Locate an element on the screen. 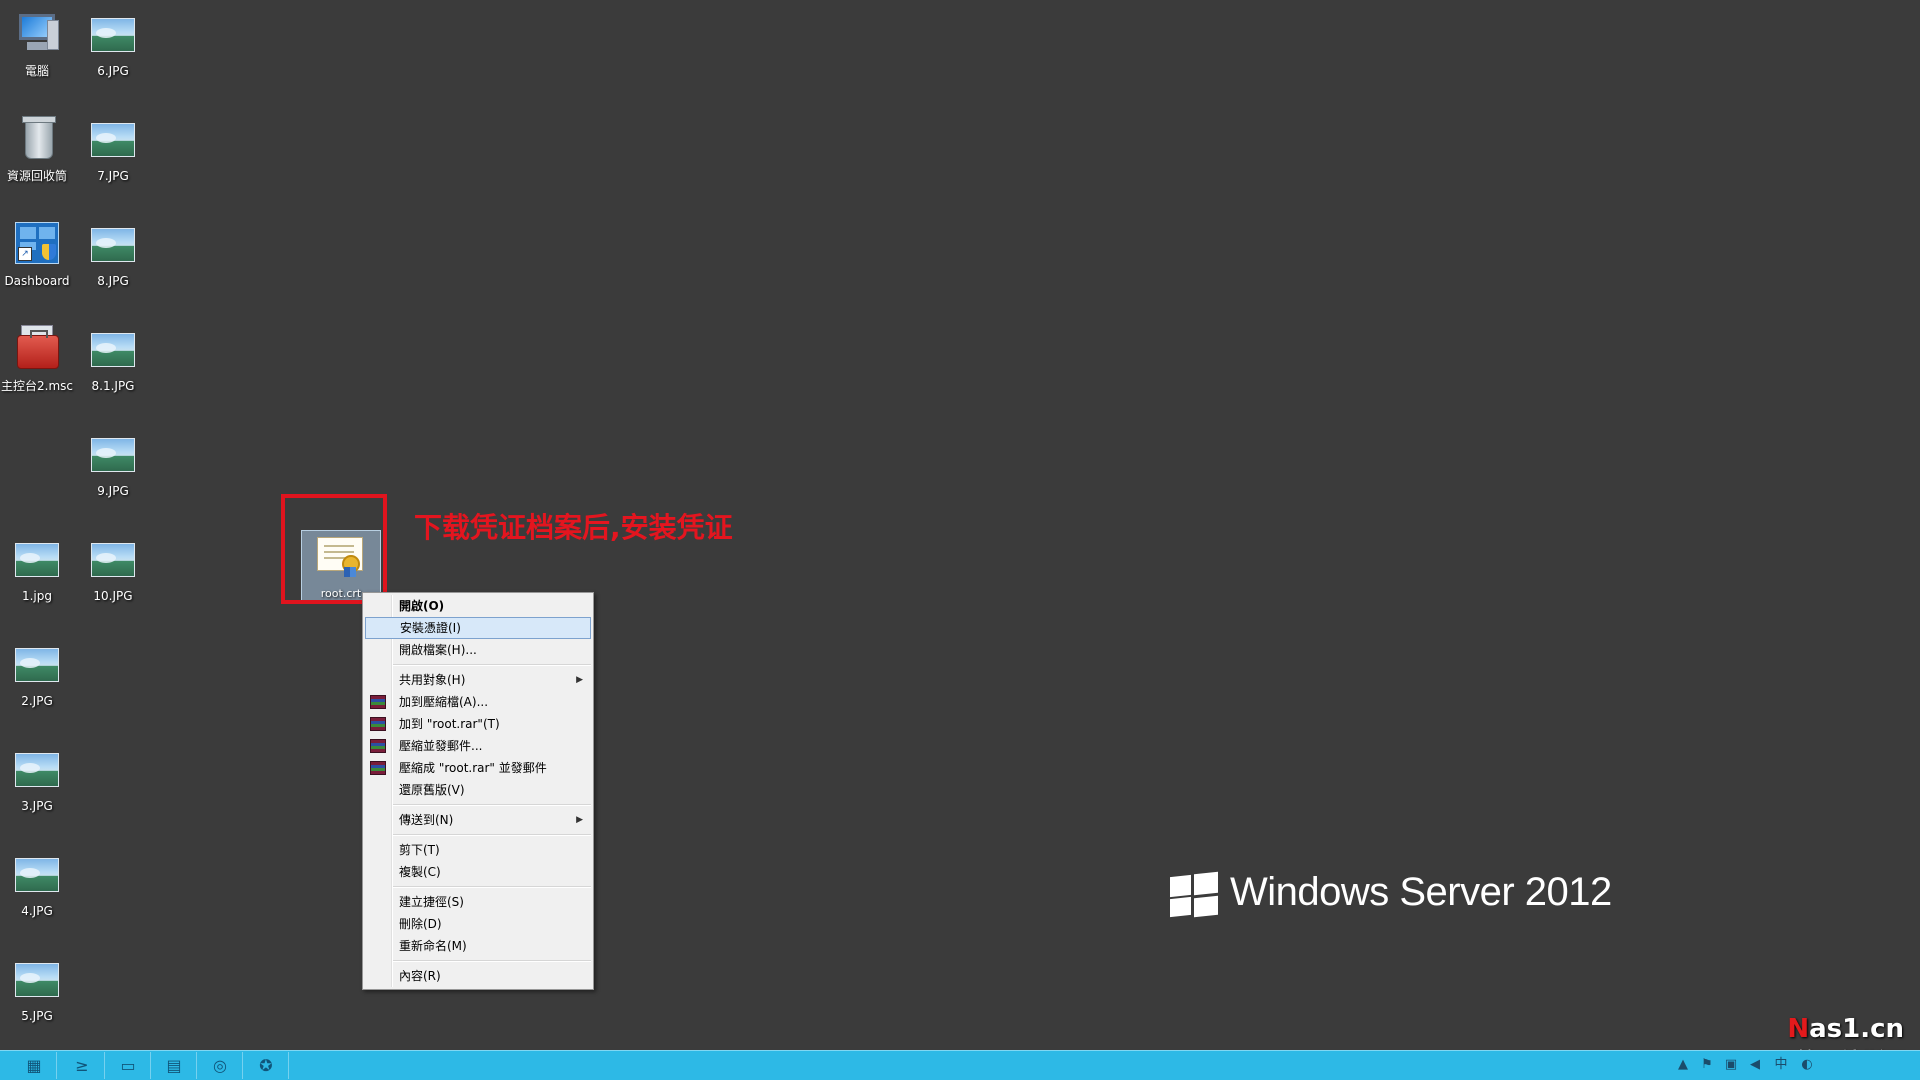 The width and height of the screenshot is (1920, 1080). menu-item-18: 重新命名(M) is located at coordinates (478, 946).